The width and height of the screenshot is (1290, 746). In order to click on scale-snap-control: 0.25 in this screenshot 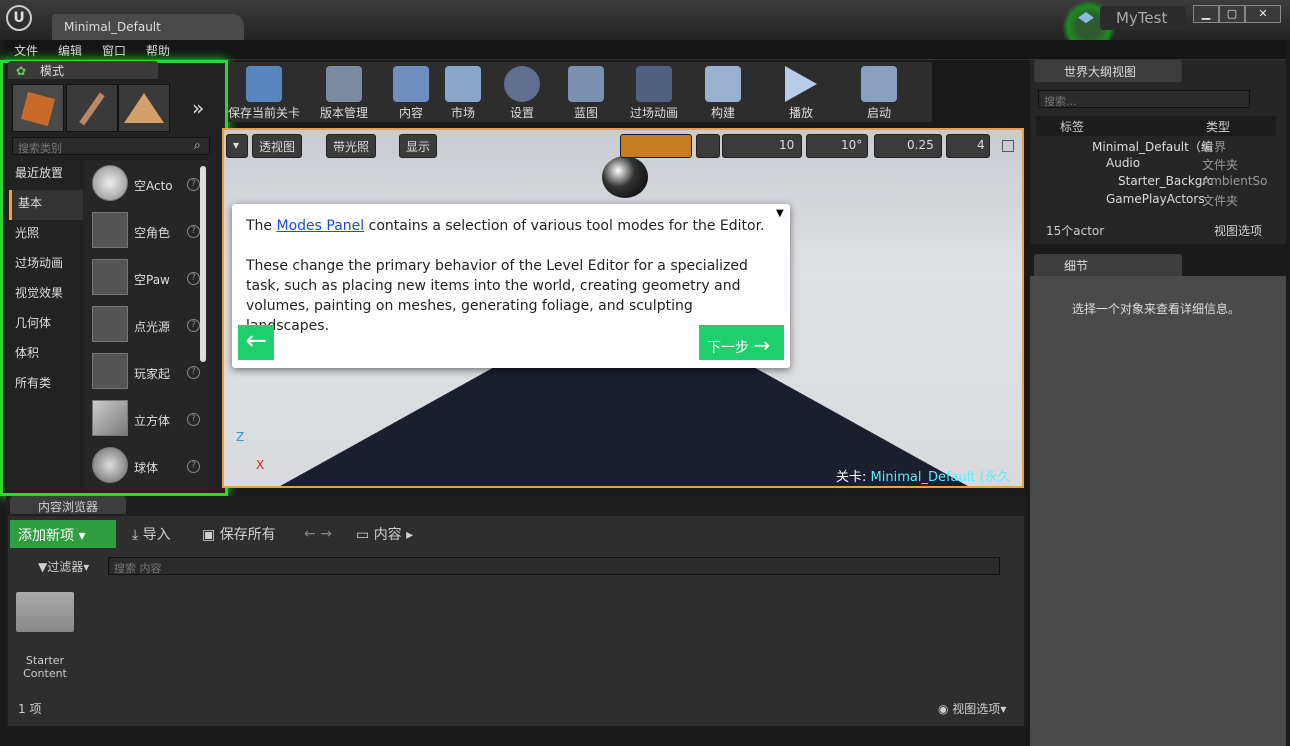, I will do `click(908, 146)`.